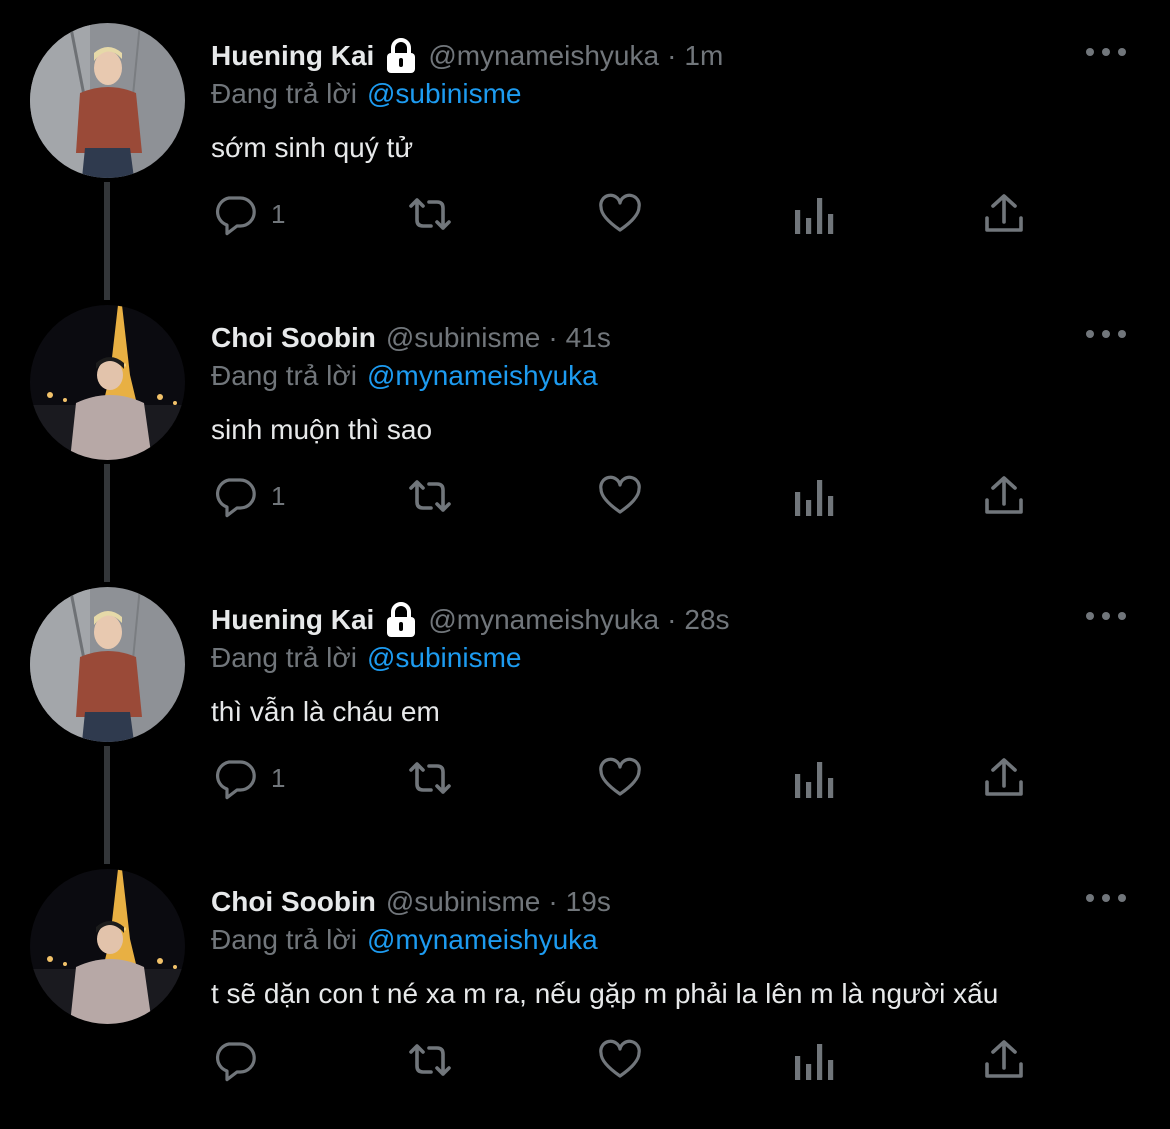  Describe the element at coordinates (325, 711) in the screenshot. I see `tweet-text: thì vẫn là cháu em` at that location.